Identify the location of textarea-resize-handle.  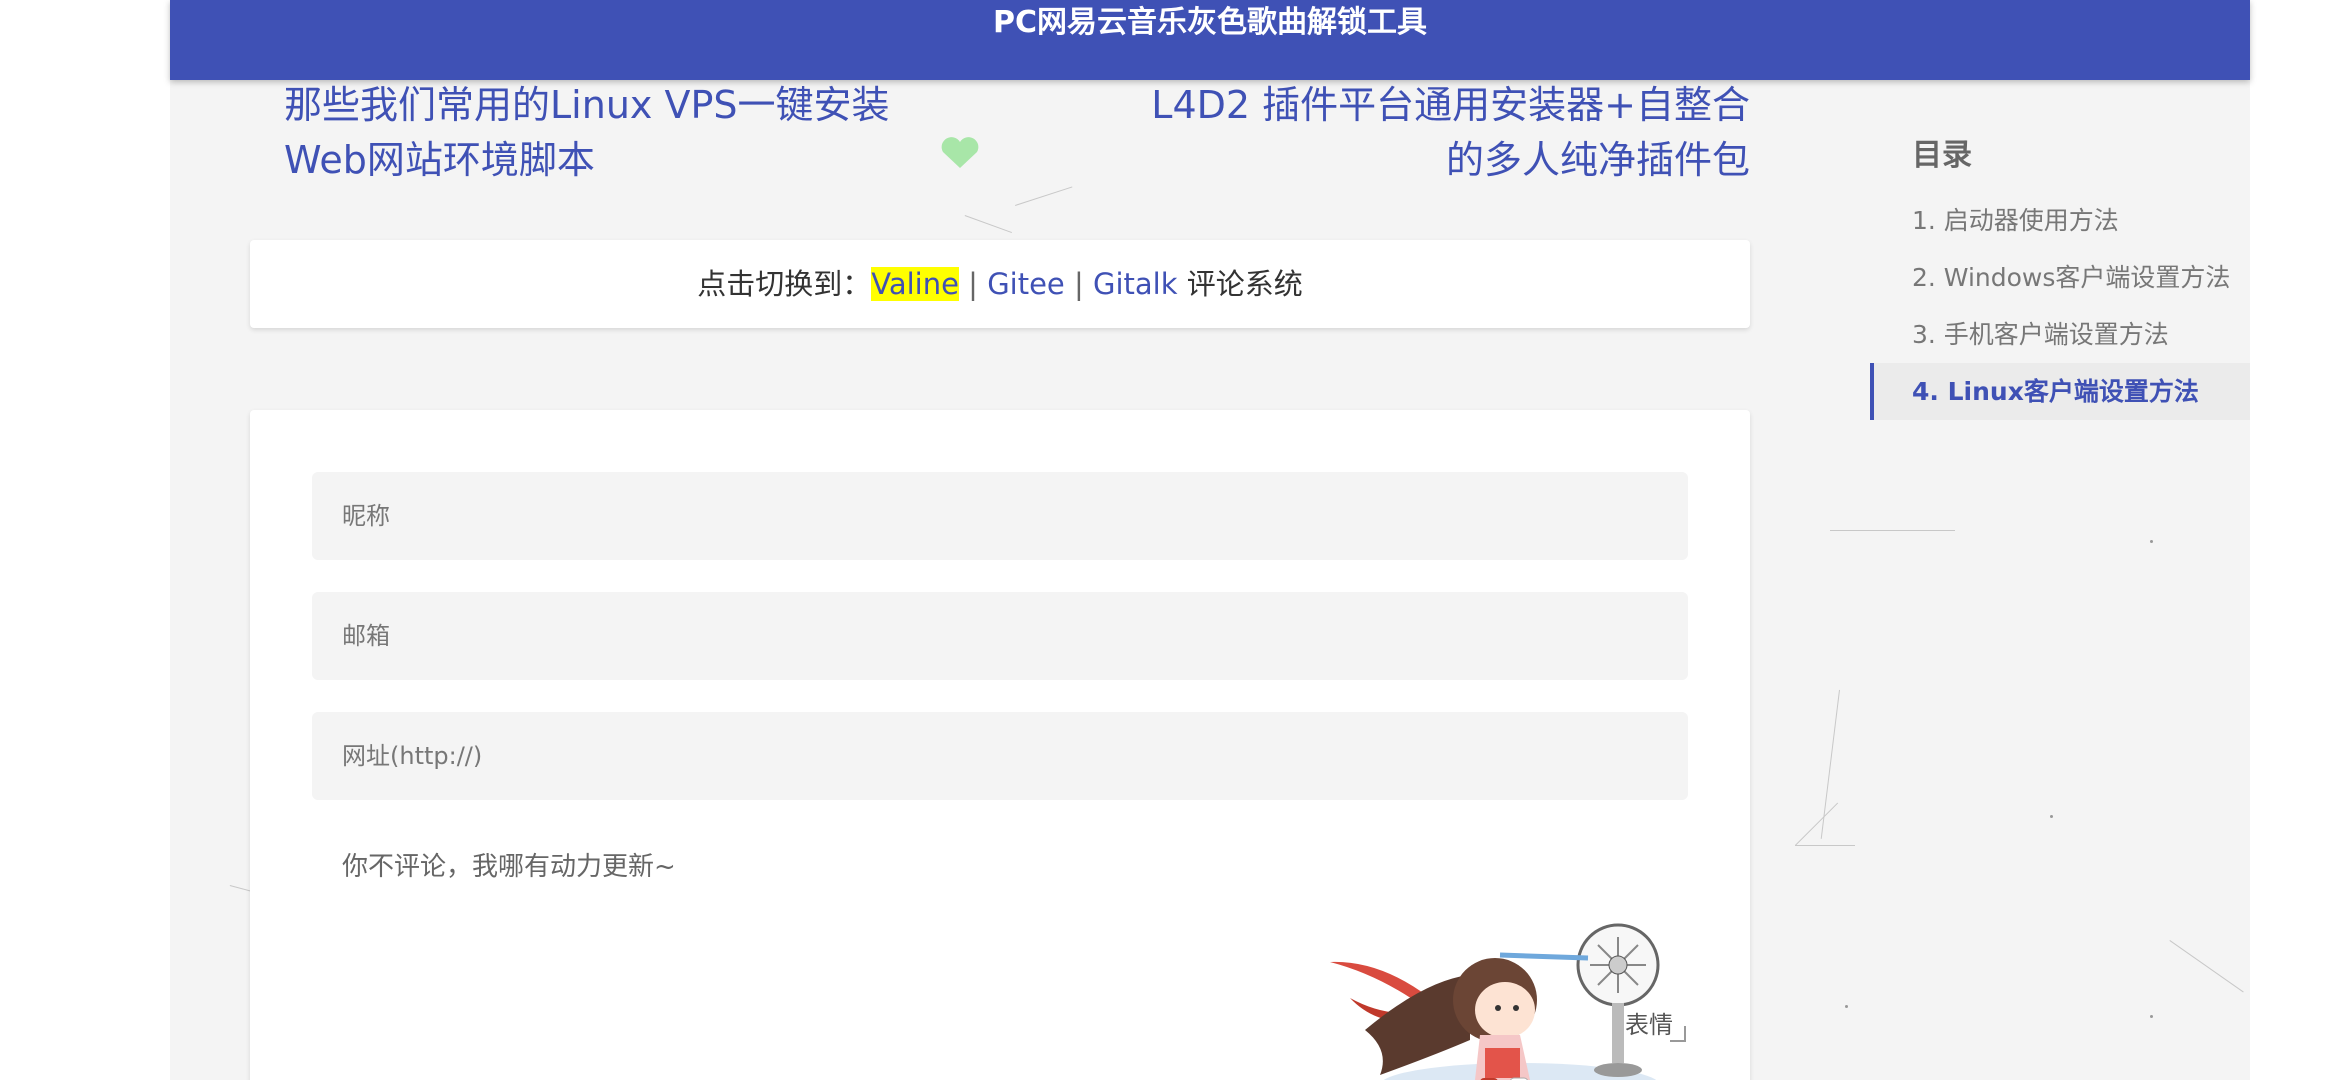
(1678, 1034).